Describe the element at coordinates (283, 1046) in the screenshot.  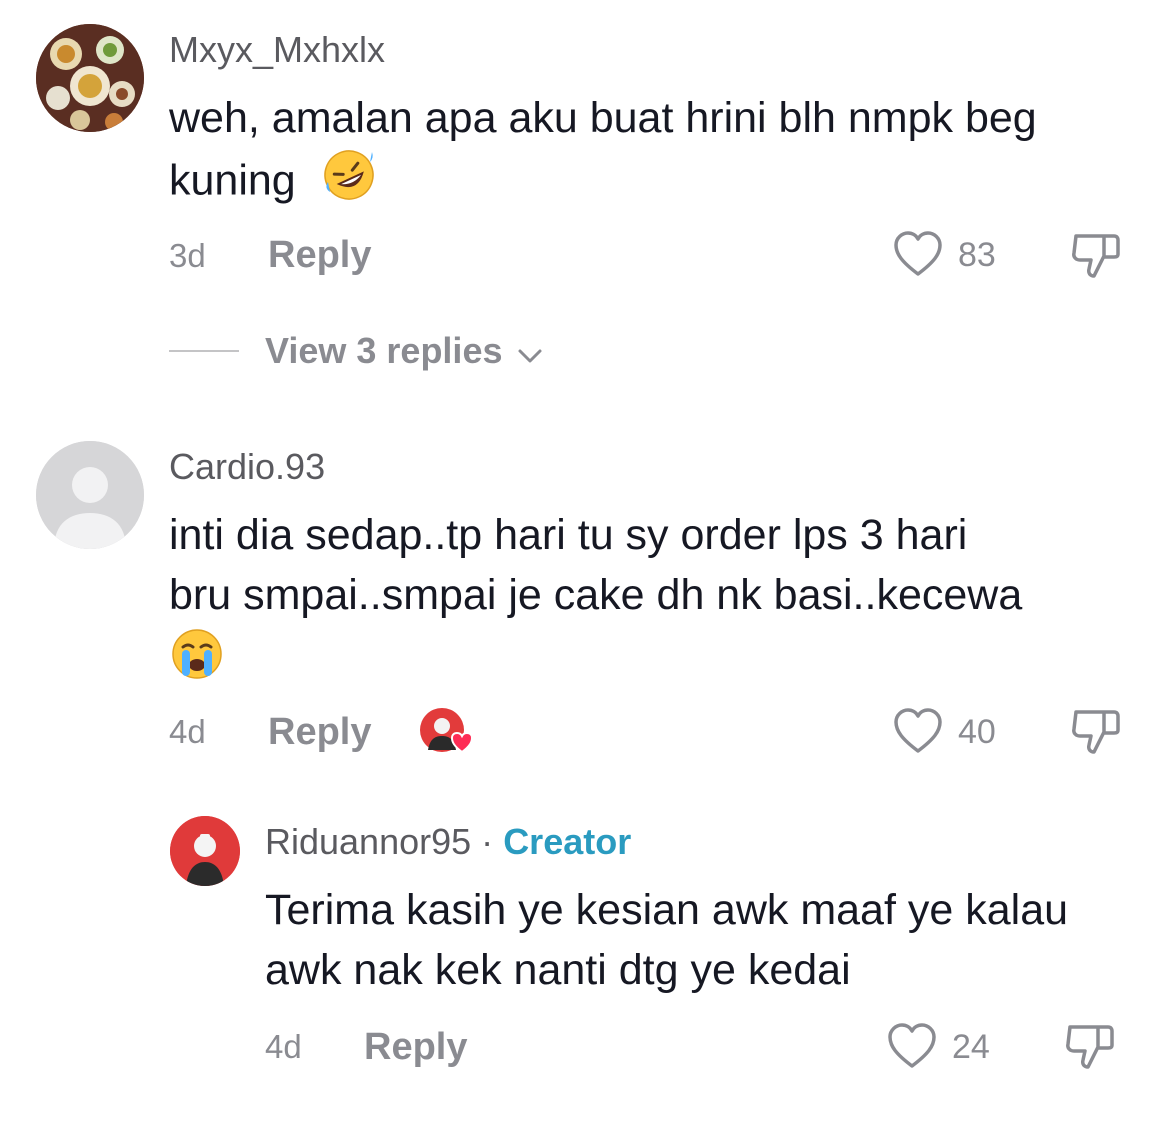
I see `reply-time: 4d` at that location.